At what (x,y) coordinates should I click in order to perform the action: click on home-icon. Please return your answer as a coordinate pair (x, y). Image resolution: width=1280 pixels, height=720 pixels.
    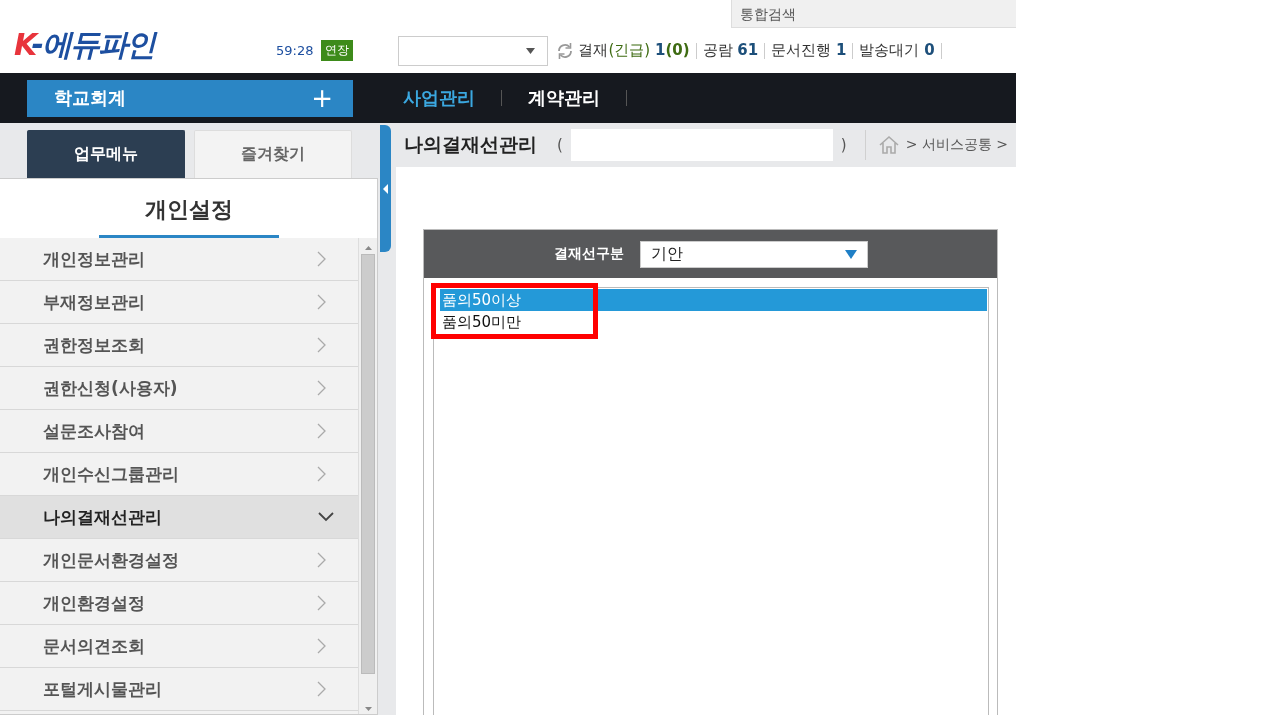
    Looking at the image, I should click on (888, 145).